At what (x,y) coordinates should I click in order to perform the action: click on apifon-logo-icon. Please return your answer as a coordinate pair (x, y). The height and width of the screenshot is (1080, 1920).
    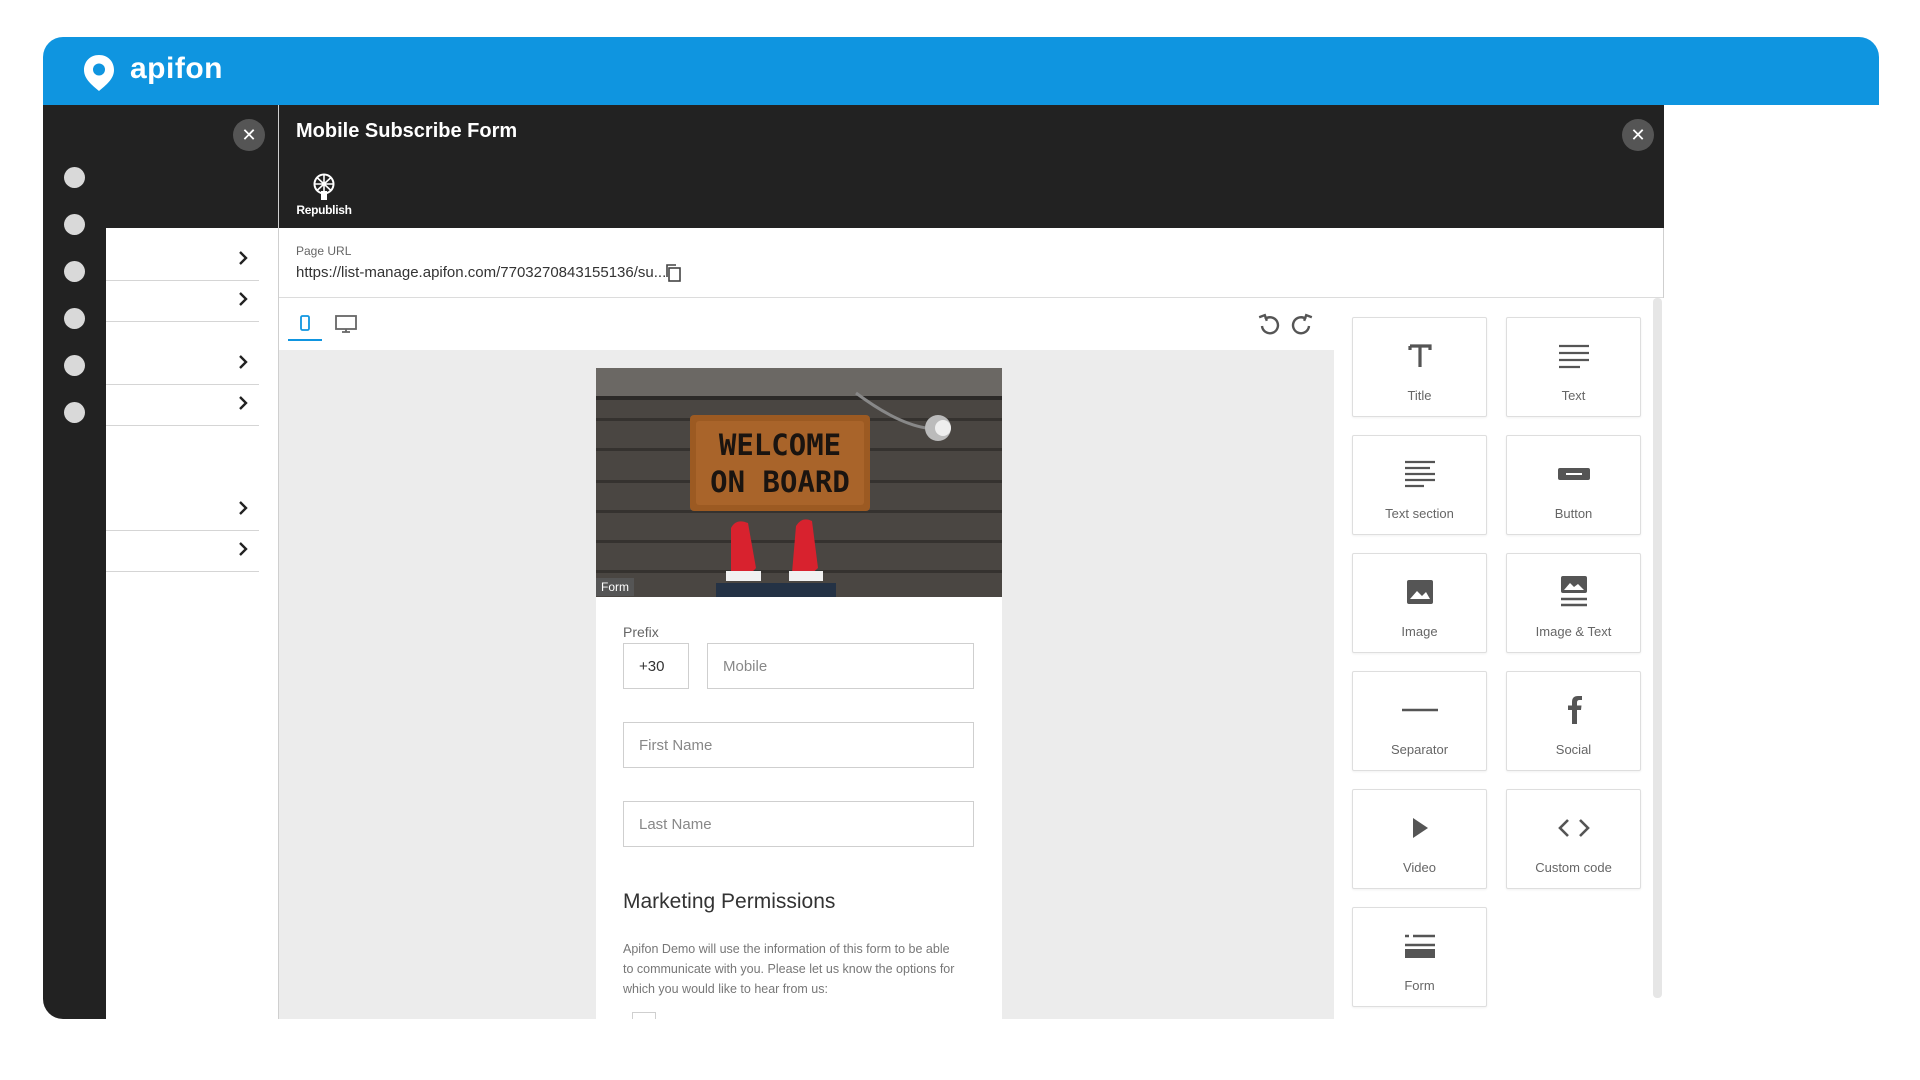
    Looking at the image, I should click on (99, 73).